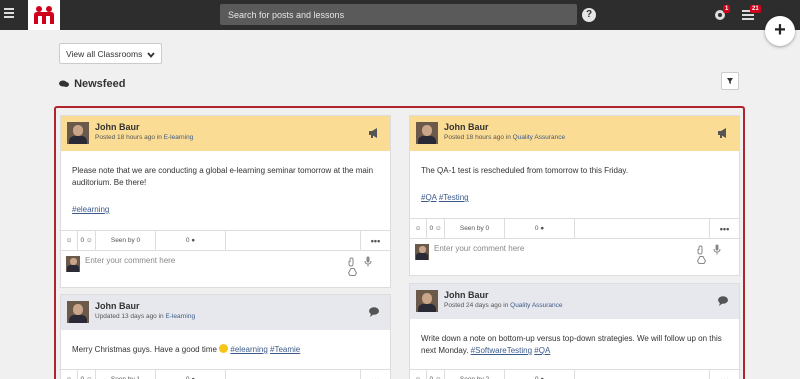  I want to click on newsfeed-title: Newsfeed, so click(100, 84).